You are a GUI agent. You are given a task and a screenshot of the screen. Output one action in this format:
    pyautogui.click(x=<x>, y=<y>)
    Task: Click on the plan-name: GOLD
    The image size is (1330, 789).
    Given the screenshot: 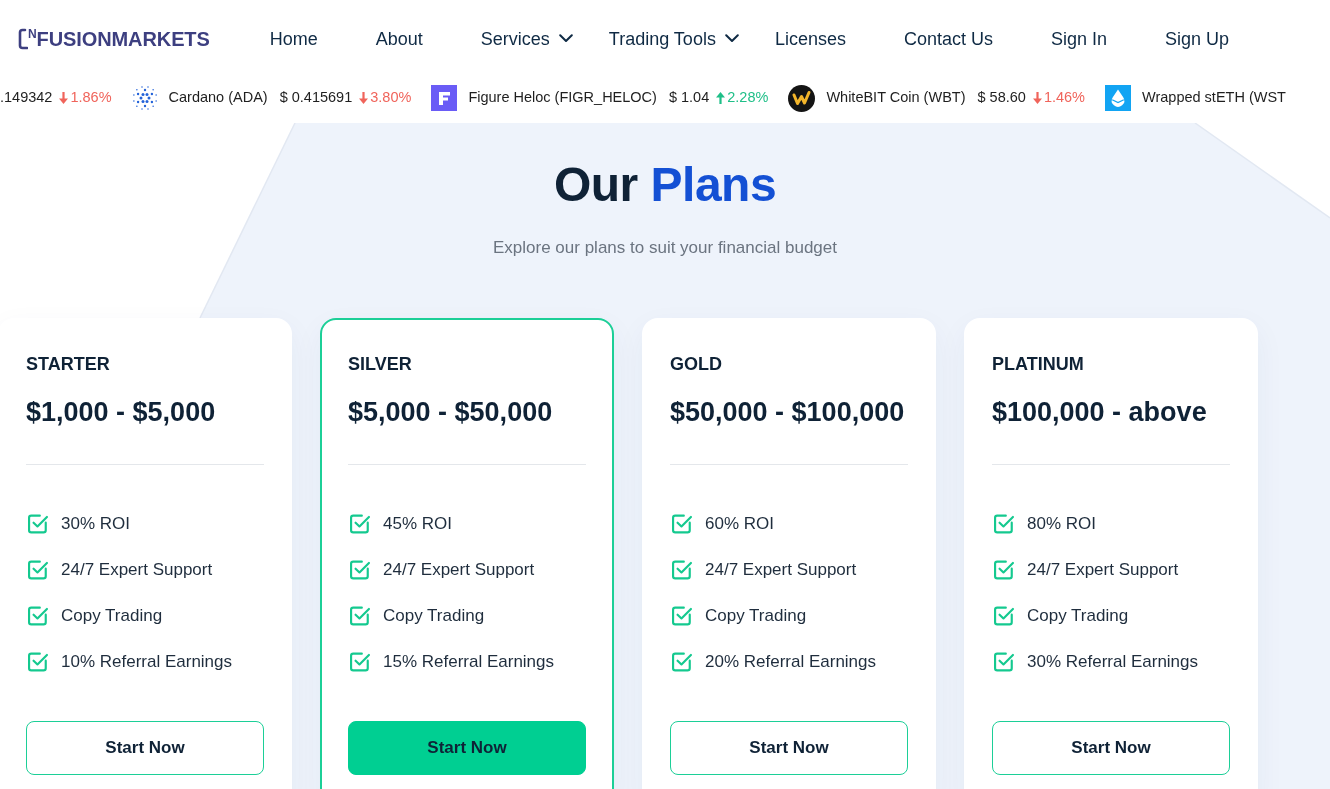 What is the action you would take?
    pyautogui.click(x=696, y=364)
    